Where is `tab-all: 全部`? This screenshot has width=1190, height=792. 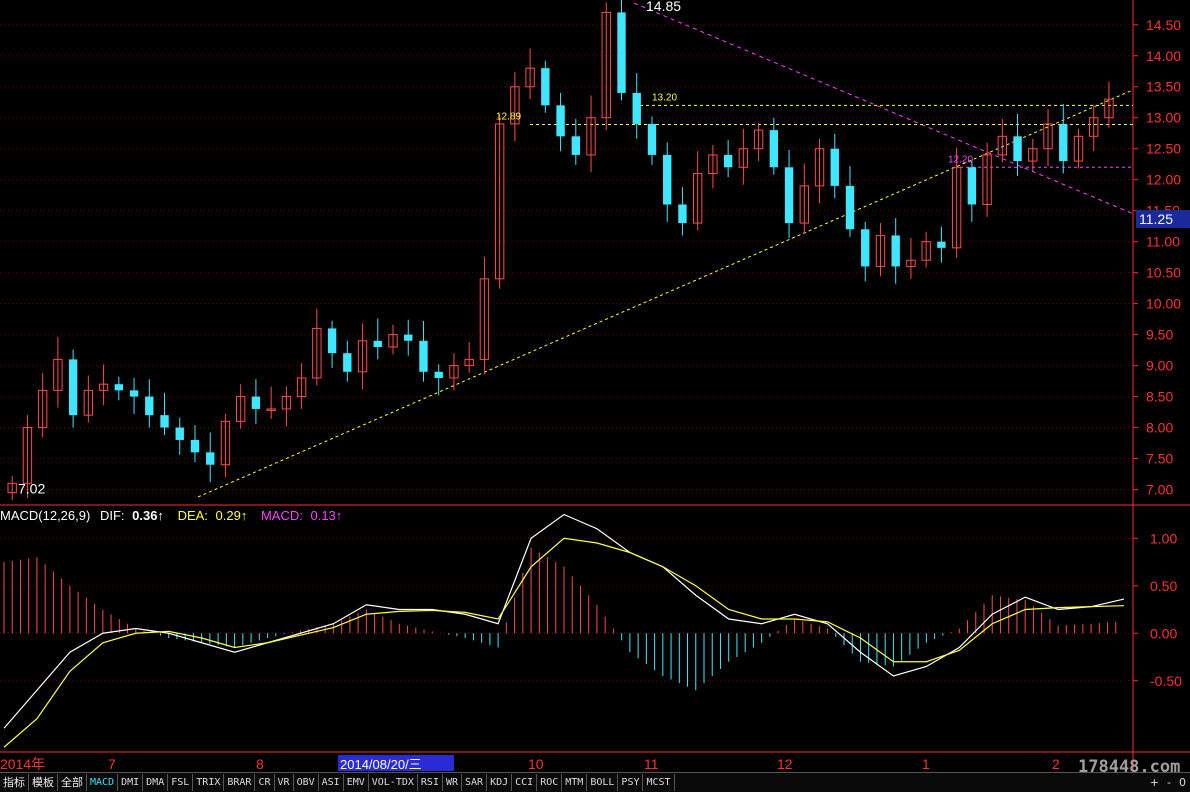
tab-all: 全部 is located at coordinates (72, 782).